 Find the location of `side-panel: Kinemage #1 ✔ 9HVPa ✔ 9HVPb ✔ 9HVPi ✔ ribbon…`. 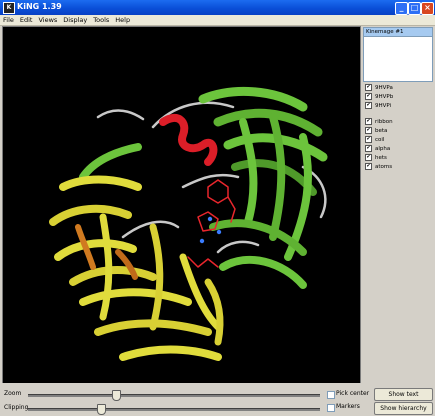

side-panel: Kinemage #1 ✔ 9HVPa ✔ 9HVPb ✔ 9HVPi ✔ ribbon… is located at coordinates (397, 204).